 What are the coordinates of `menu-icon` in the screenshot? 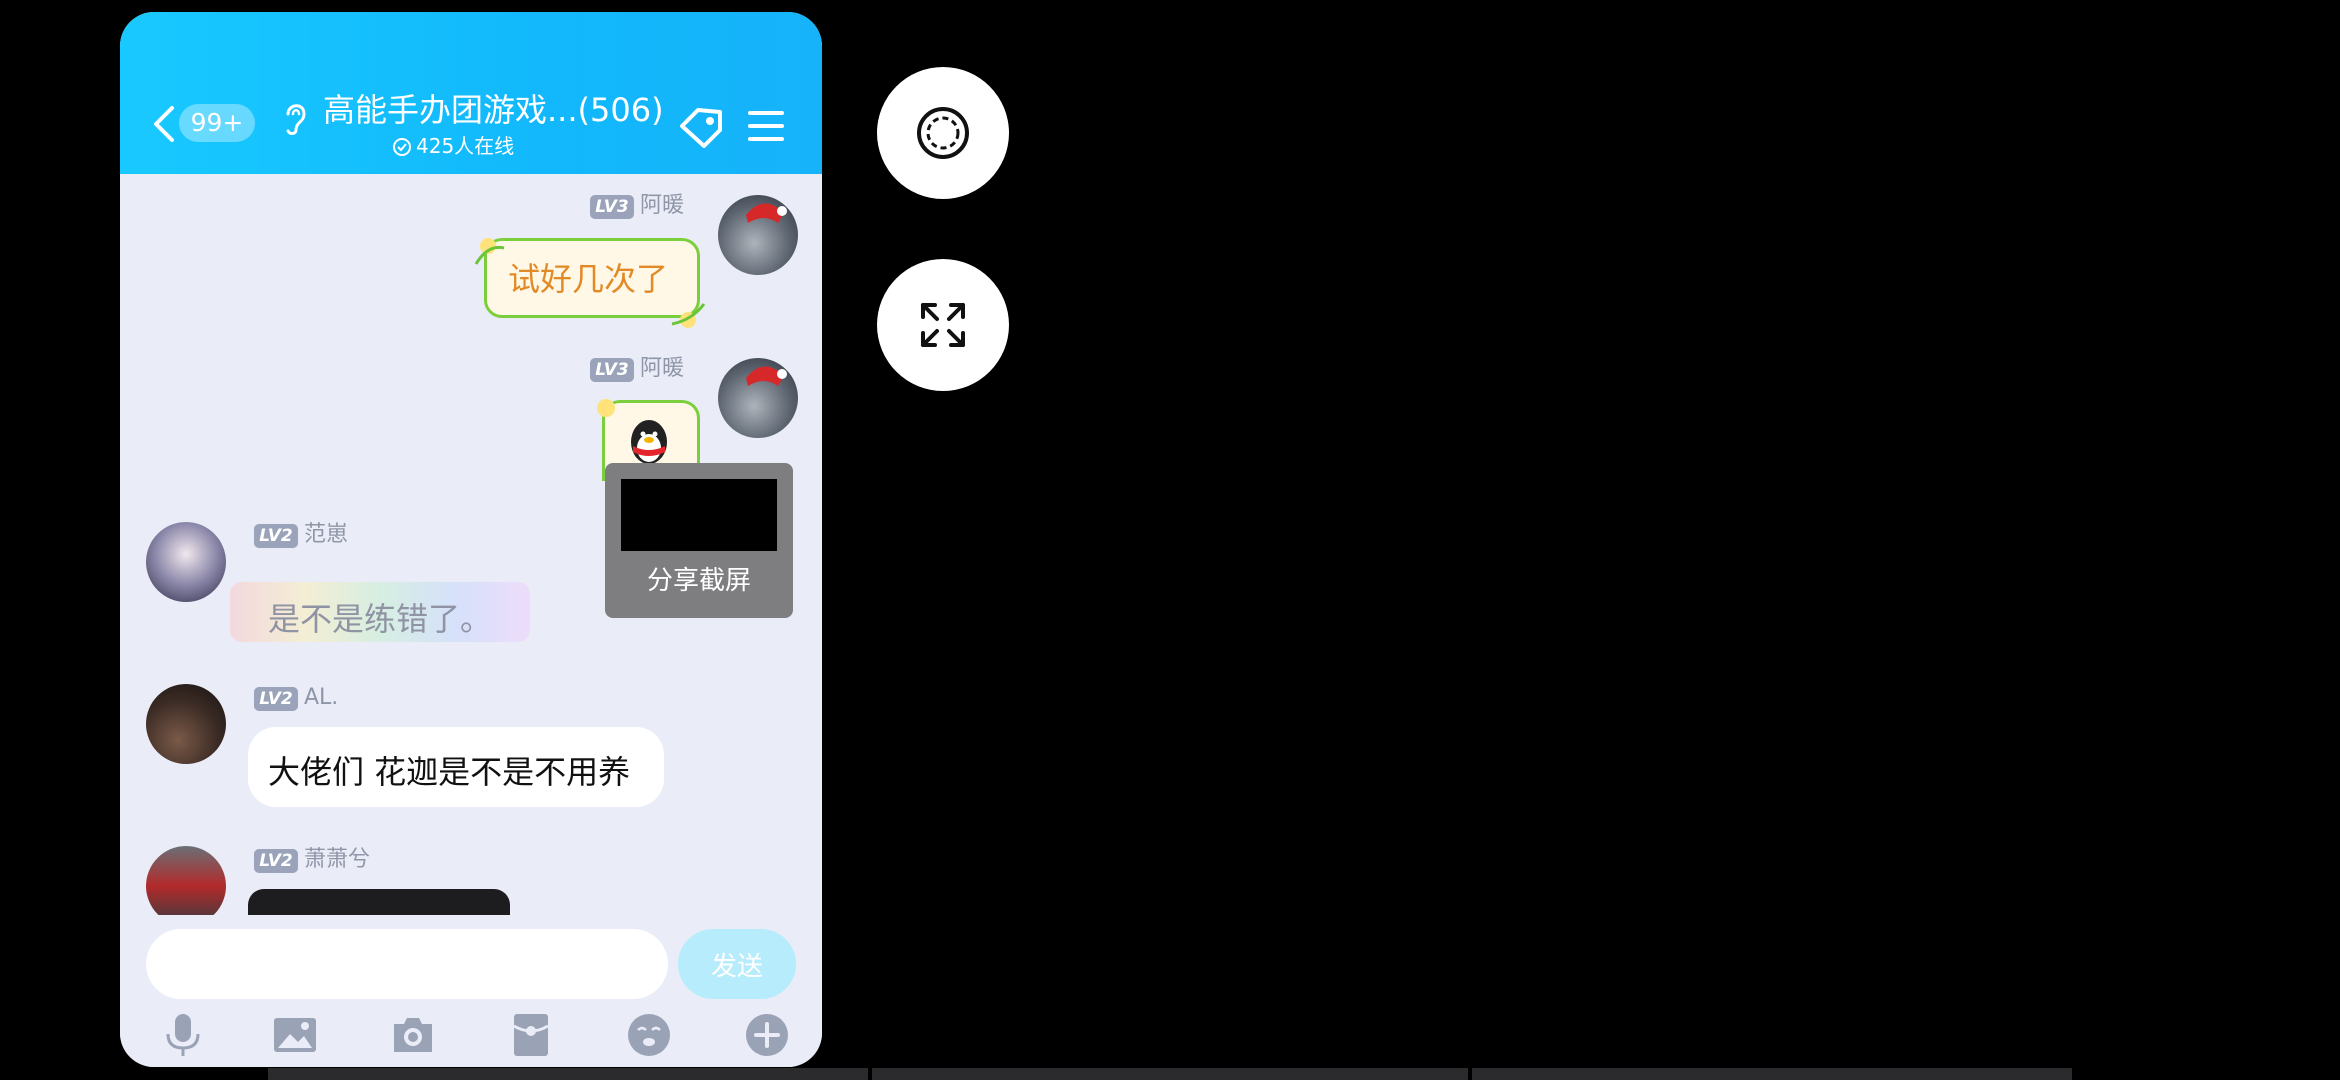 It's located at (766, 126).